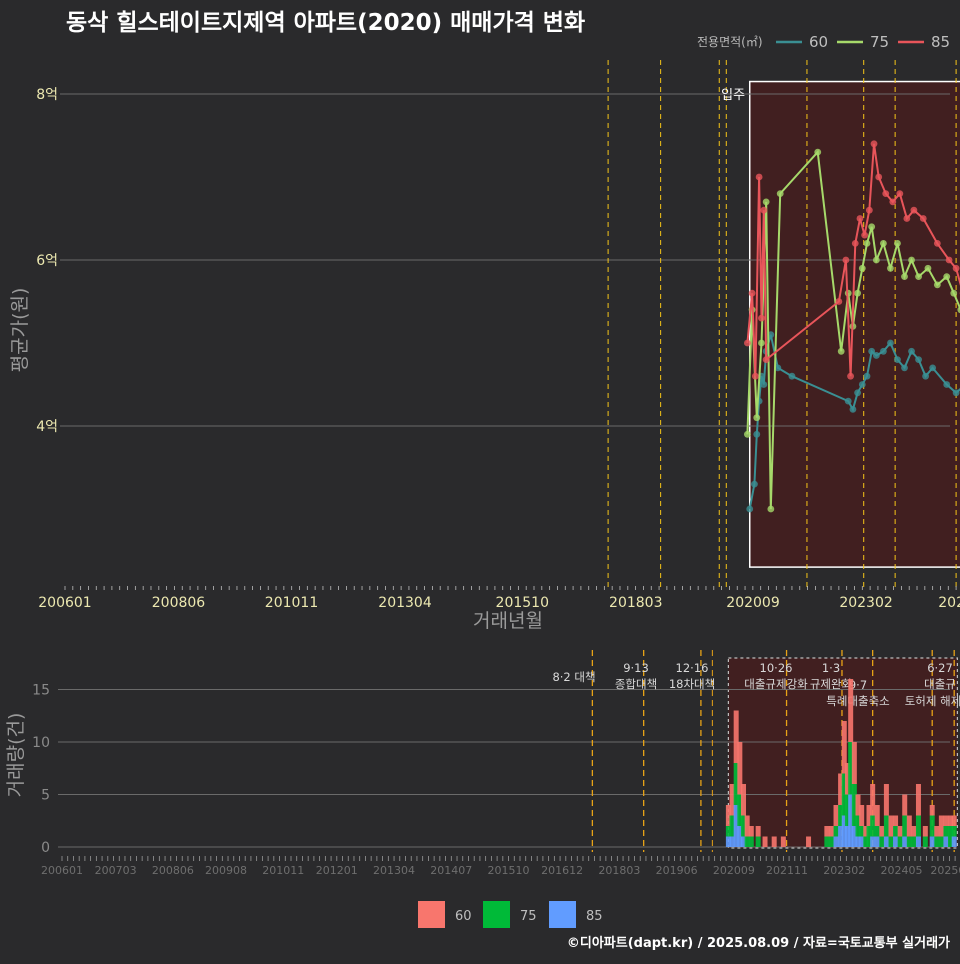 Image resolution: width=960 pixels, height=964 pixels. Describe the element at coordinates (932, 701) in the screenshot. I see `policy-label: 토허제 해제` at that location.